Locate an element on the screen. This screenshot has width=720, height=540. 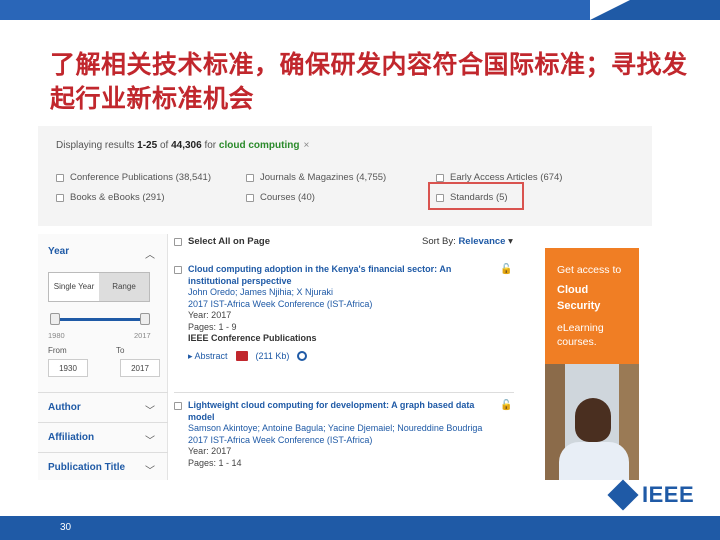
tab-range: Range is located at coordinates (124, 287).